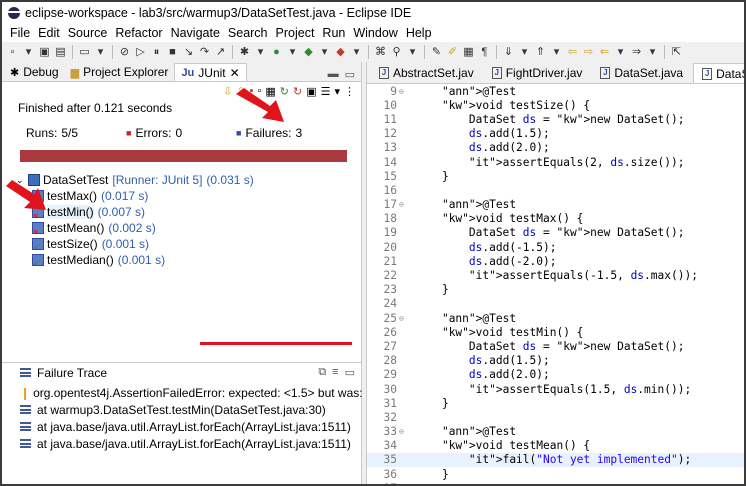  Describe the element at coordinates (124, 52) in the screenshot. I see `skip-breakpoints-icon: ⊘` at that location.